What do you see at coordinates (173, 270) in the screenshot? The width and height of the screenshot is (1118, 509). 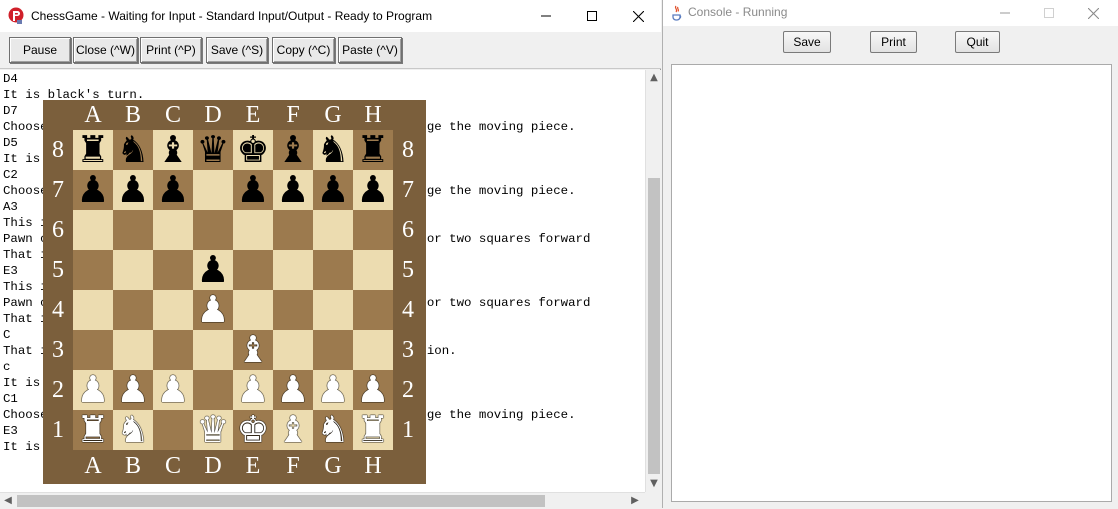 I see `square-c5` at bounding box center [173, 270].